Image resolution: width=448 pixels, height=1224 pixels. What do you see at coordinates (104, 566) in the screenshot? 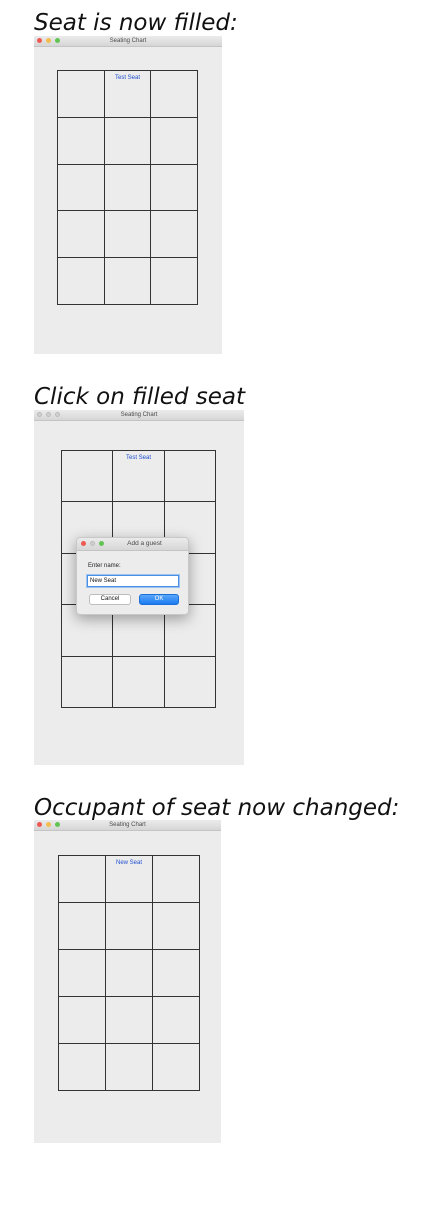
I see `name-prompt-label: Enter name:` at bounding box center [104, 566].